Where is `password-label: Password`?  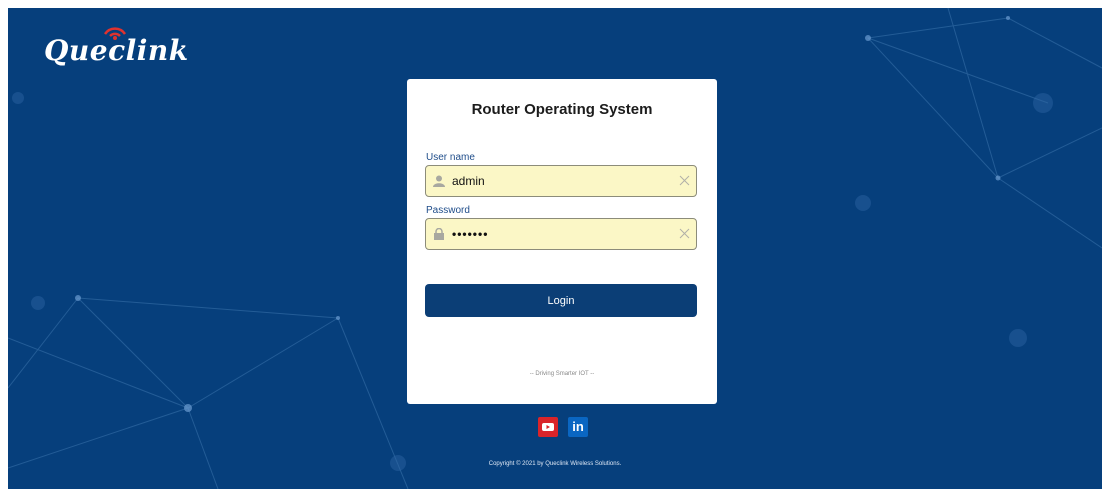 password-label: Password is located at coordinates (448, 210).